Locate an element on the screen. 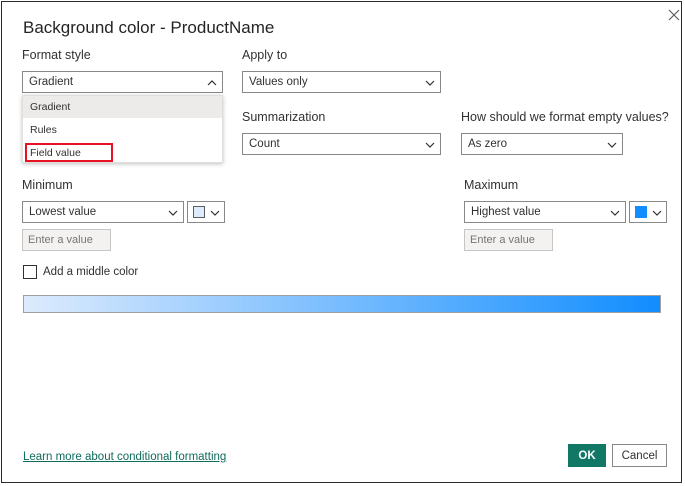  format-style-dropdown: Gradient is located at coordinates (122, 82).